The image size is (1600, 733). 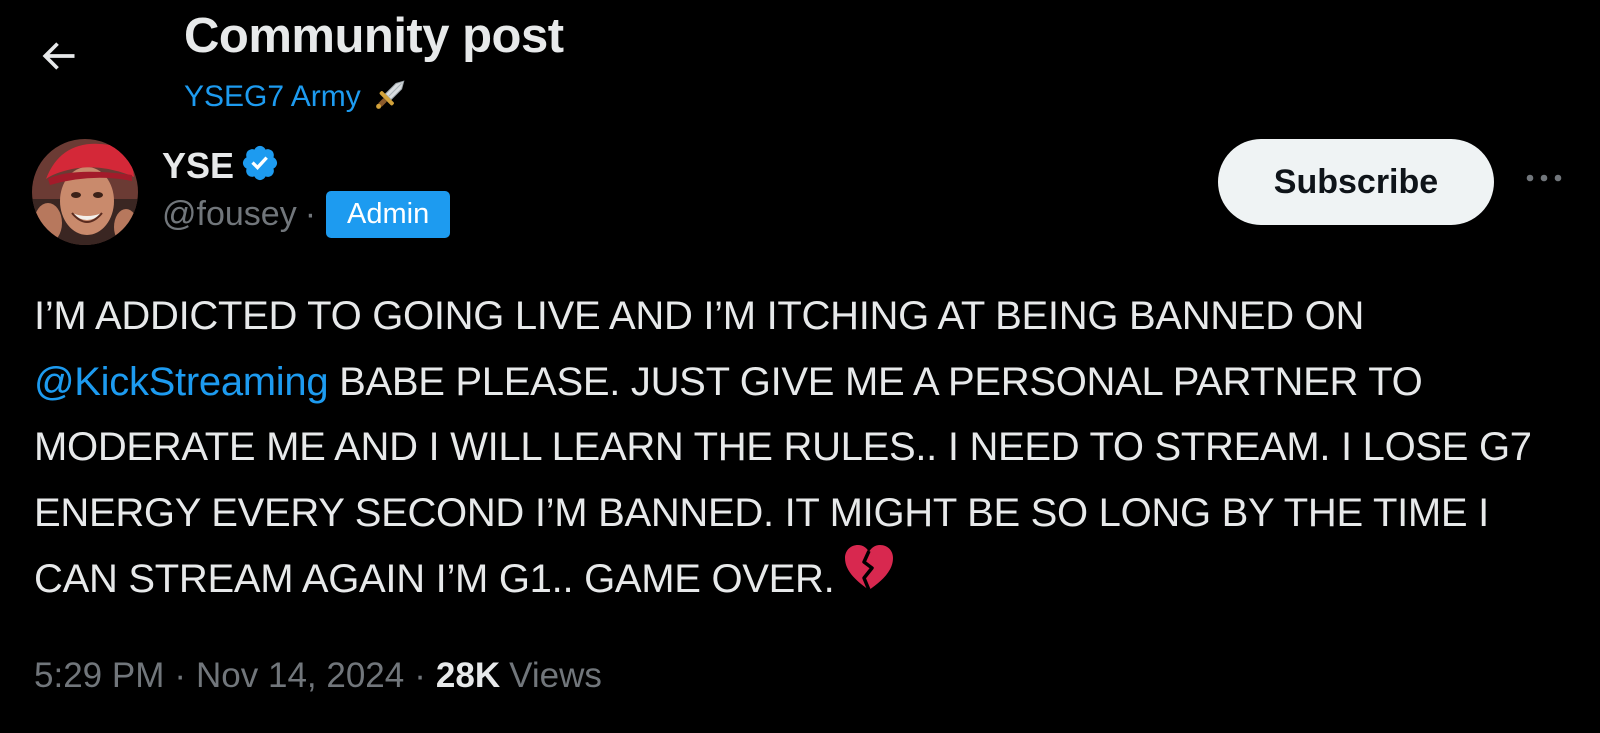 I want to click on post-time: 5:29 PM, so click(x=99, y=676).